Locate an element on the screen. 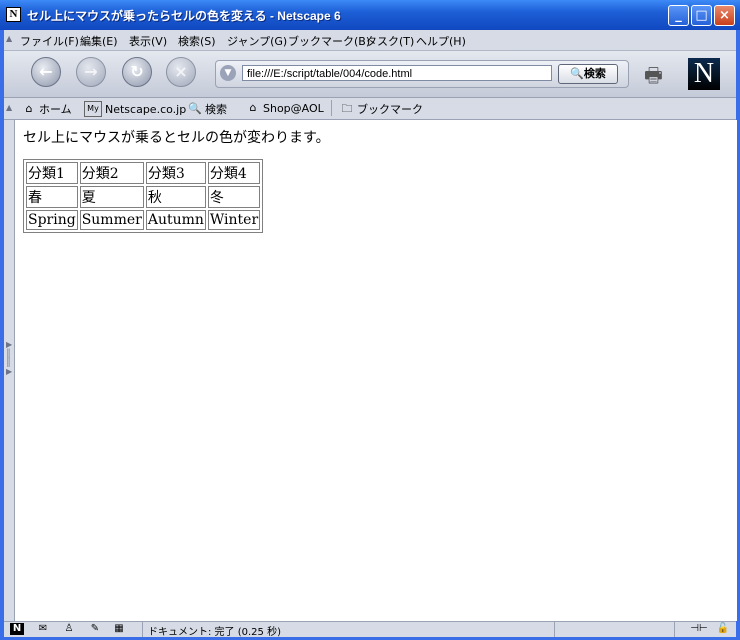  print-icon: 🖶 is located at coordinates (659, 74).